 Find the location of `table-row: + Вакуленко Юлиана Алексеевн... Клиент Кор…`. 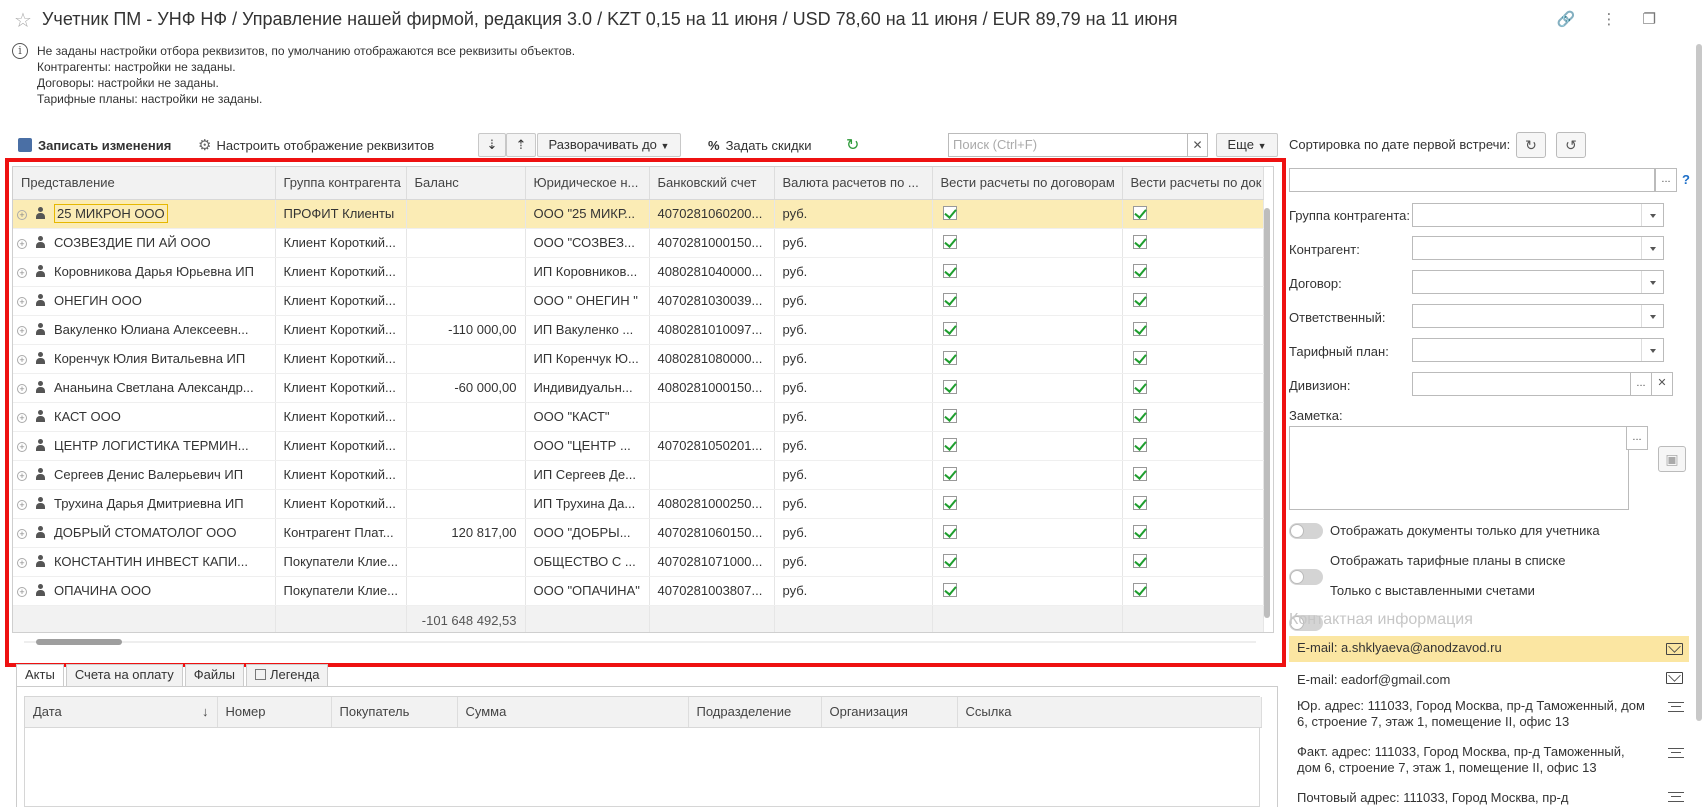

table-row: + Вакуленко Юлиана Алексеевн... Клиент Кор… is located at coordinates (638, 330).